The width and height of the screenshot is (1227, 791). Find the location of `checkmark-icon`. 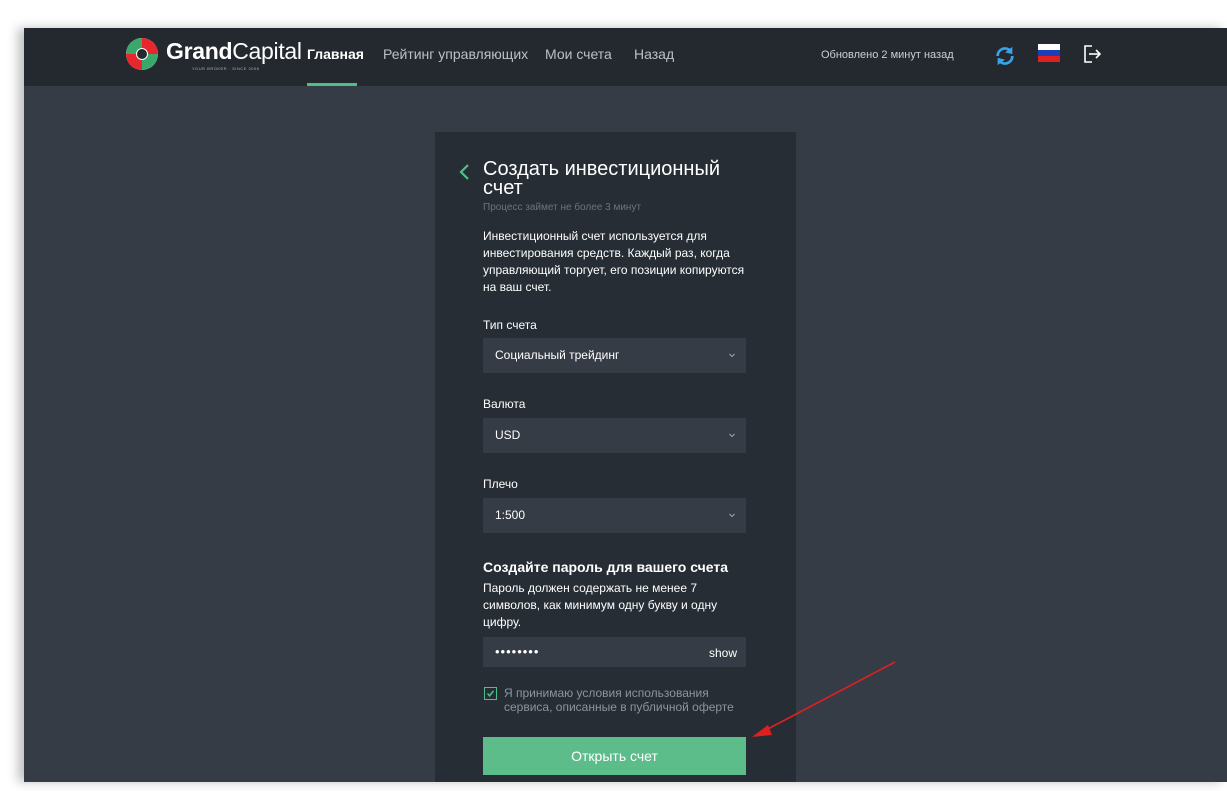

checkmark-icon is located at coordinates (490, 693).